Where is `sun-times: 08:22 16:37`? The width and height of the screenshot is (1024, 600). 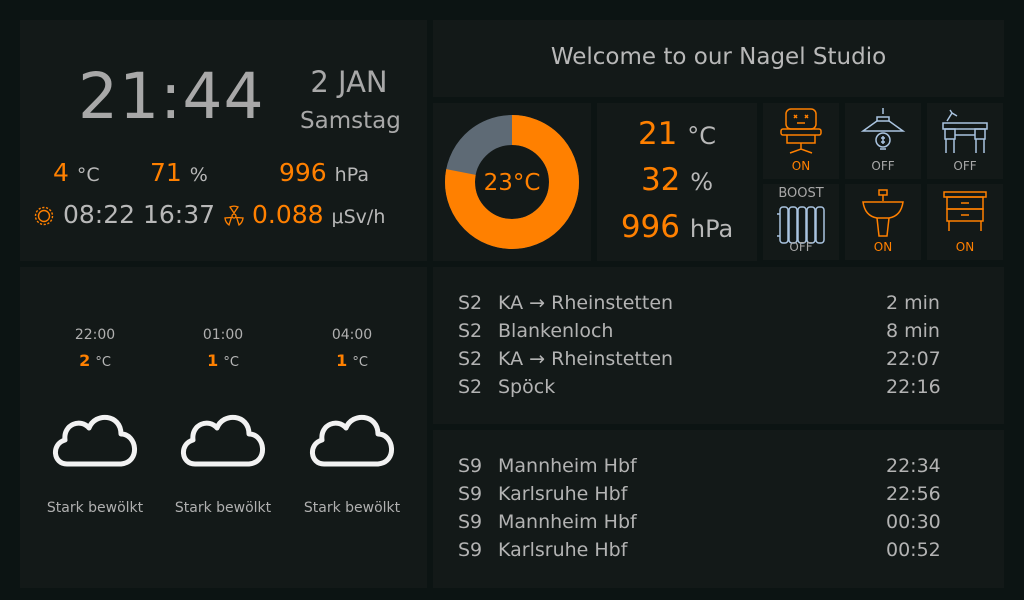 sun-times: 08:22 16:37 is located at coordinates (139, 214).